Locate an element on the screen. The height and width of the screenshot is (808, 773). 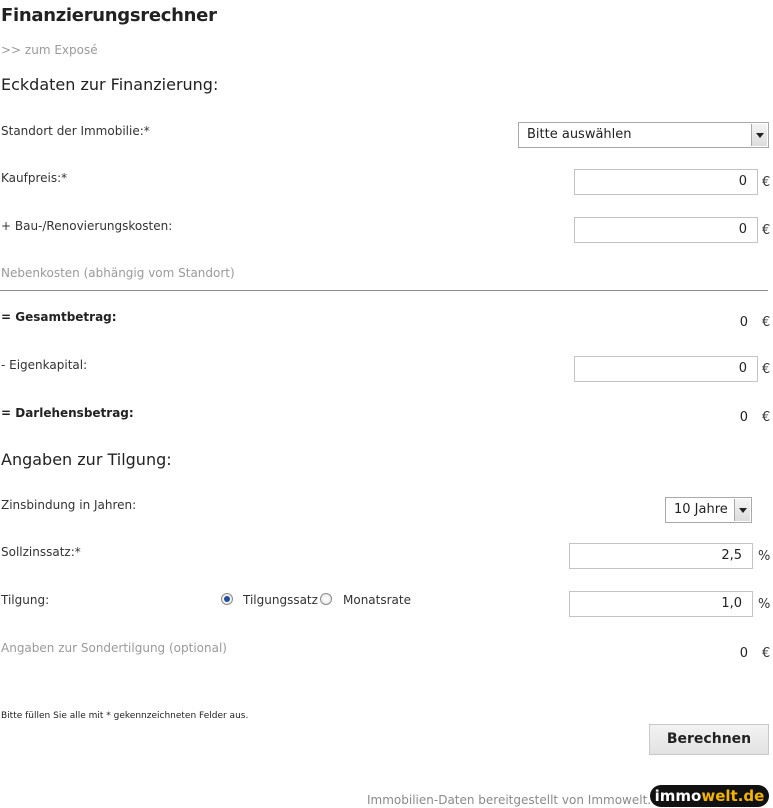
sondertilgung-link: Angaben zur Sondertilgung (optional) is located at coordinates (114, 648).